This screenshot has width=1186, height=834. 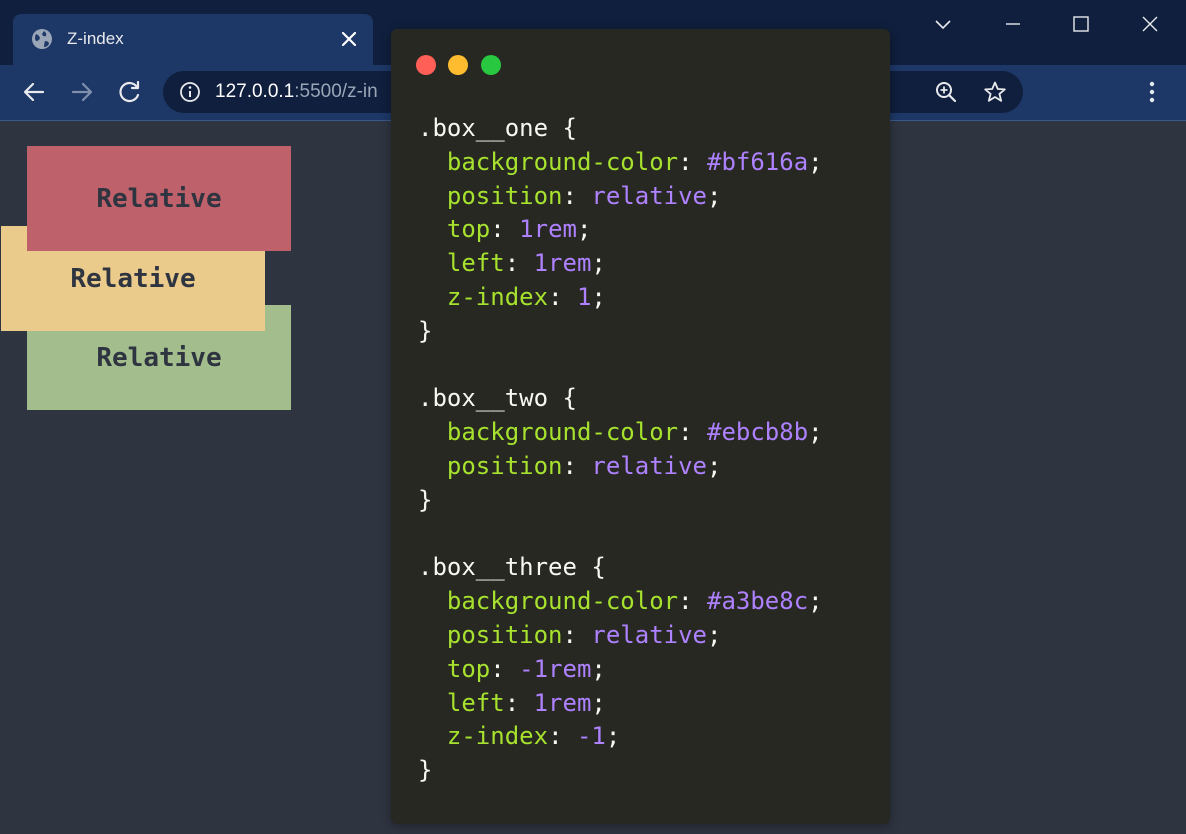 I want to click on forward-arrow-icon, so click(x=82, y=92).